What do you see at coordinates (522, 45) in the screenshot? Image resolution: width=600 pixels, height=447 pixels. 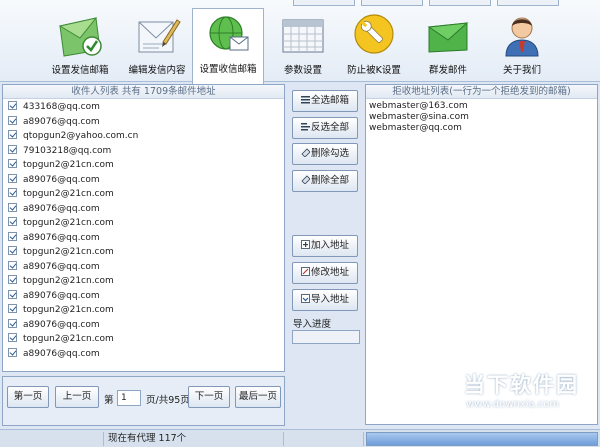 I see `tool-about-us: 关于我们` at bounding box center [522, 45].